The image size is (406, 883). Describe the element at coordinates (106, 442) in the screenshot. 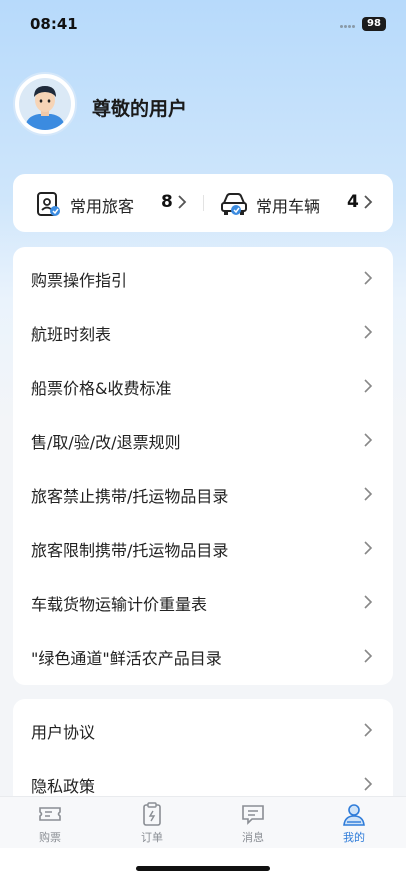

I see `menu-item-label: 售/取/验/改/退票规则` at that location.